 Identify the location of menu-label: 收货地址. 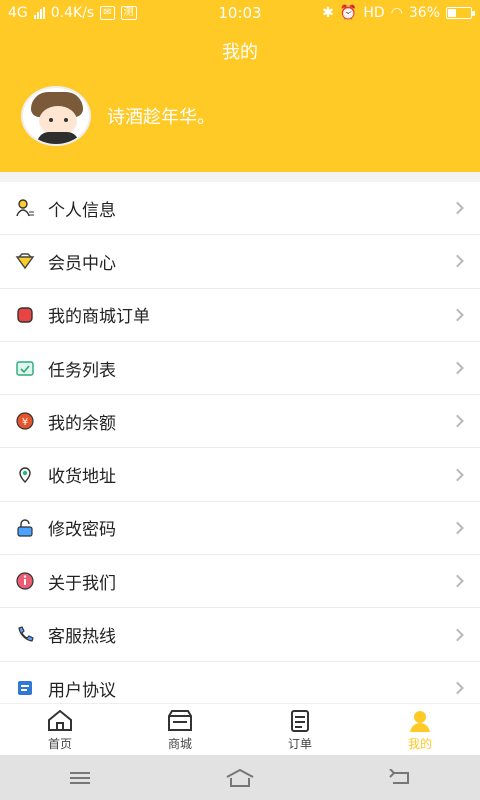
(82, 477).